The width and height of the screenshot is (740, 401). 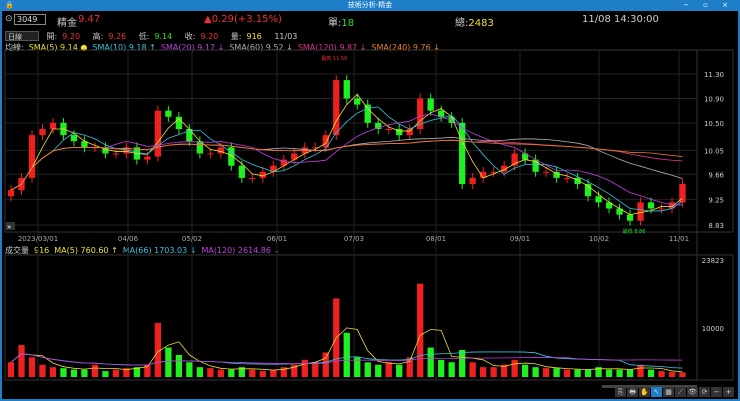 What do you see at coordinates (679, 239) in the screenshot?
I see `date-tick: 11/01` at bounding box center [679, 239].